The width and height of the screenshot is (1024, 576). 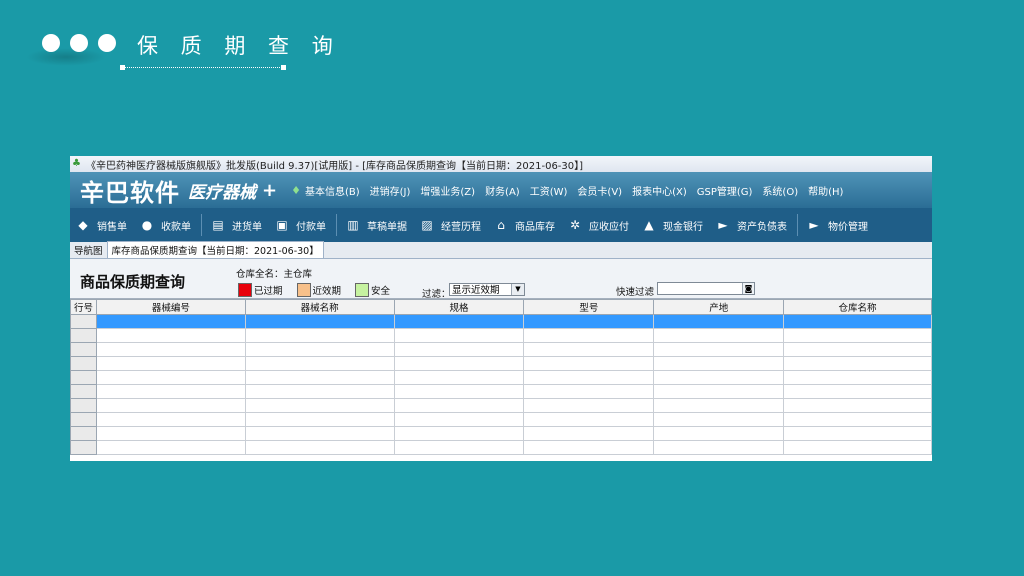 What do you see at coordinates (857, 307) in the screenshot?
I see `column-header-warehouse: 仓库名称` at bounding box center [857, 307].